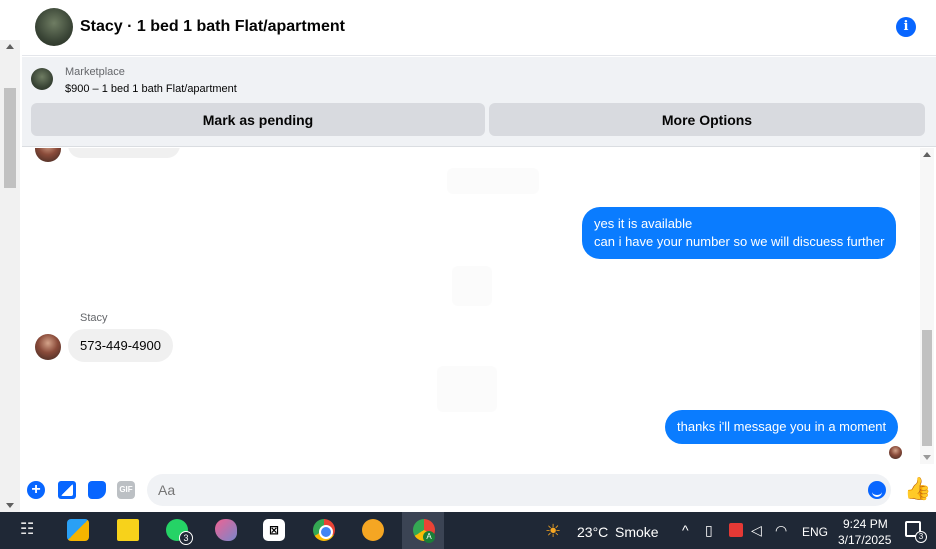 The image size is (936, 549). Describe the element at coordinates (128, 530) in the screenshot. I see `sticky-notes-icon` at that location.